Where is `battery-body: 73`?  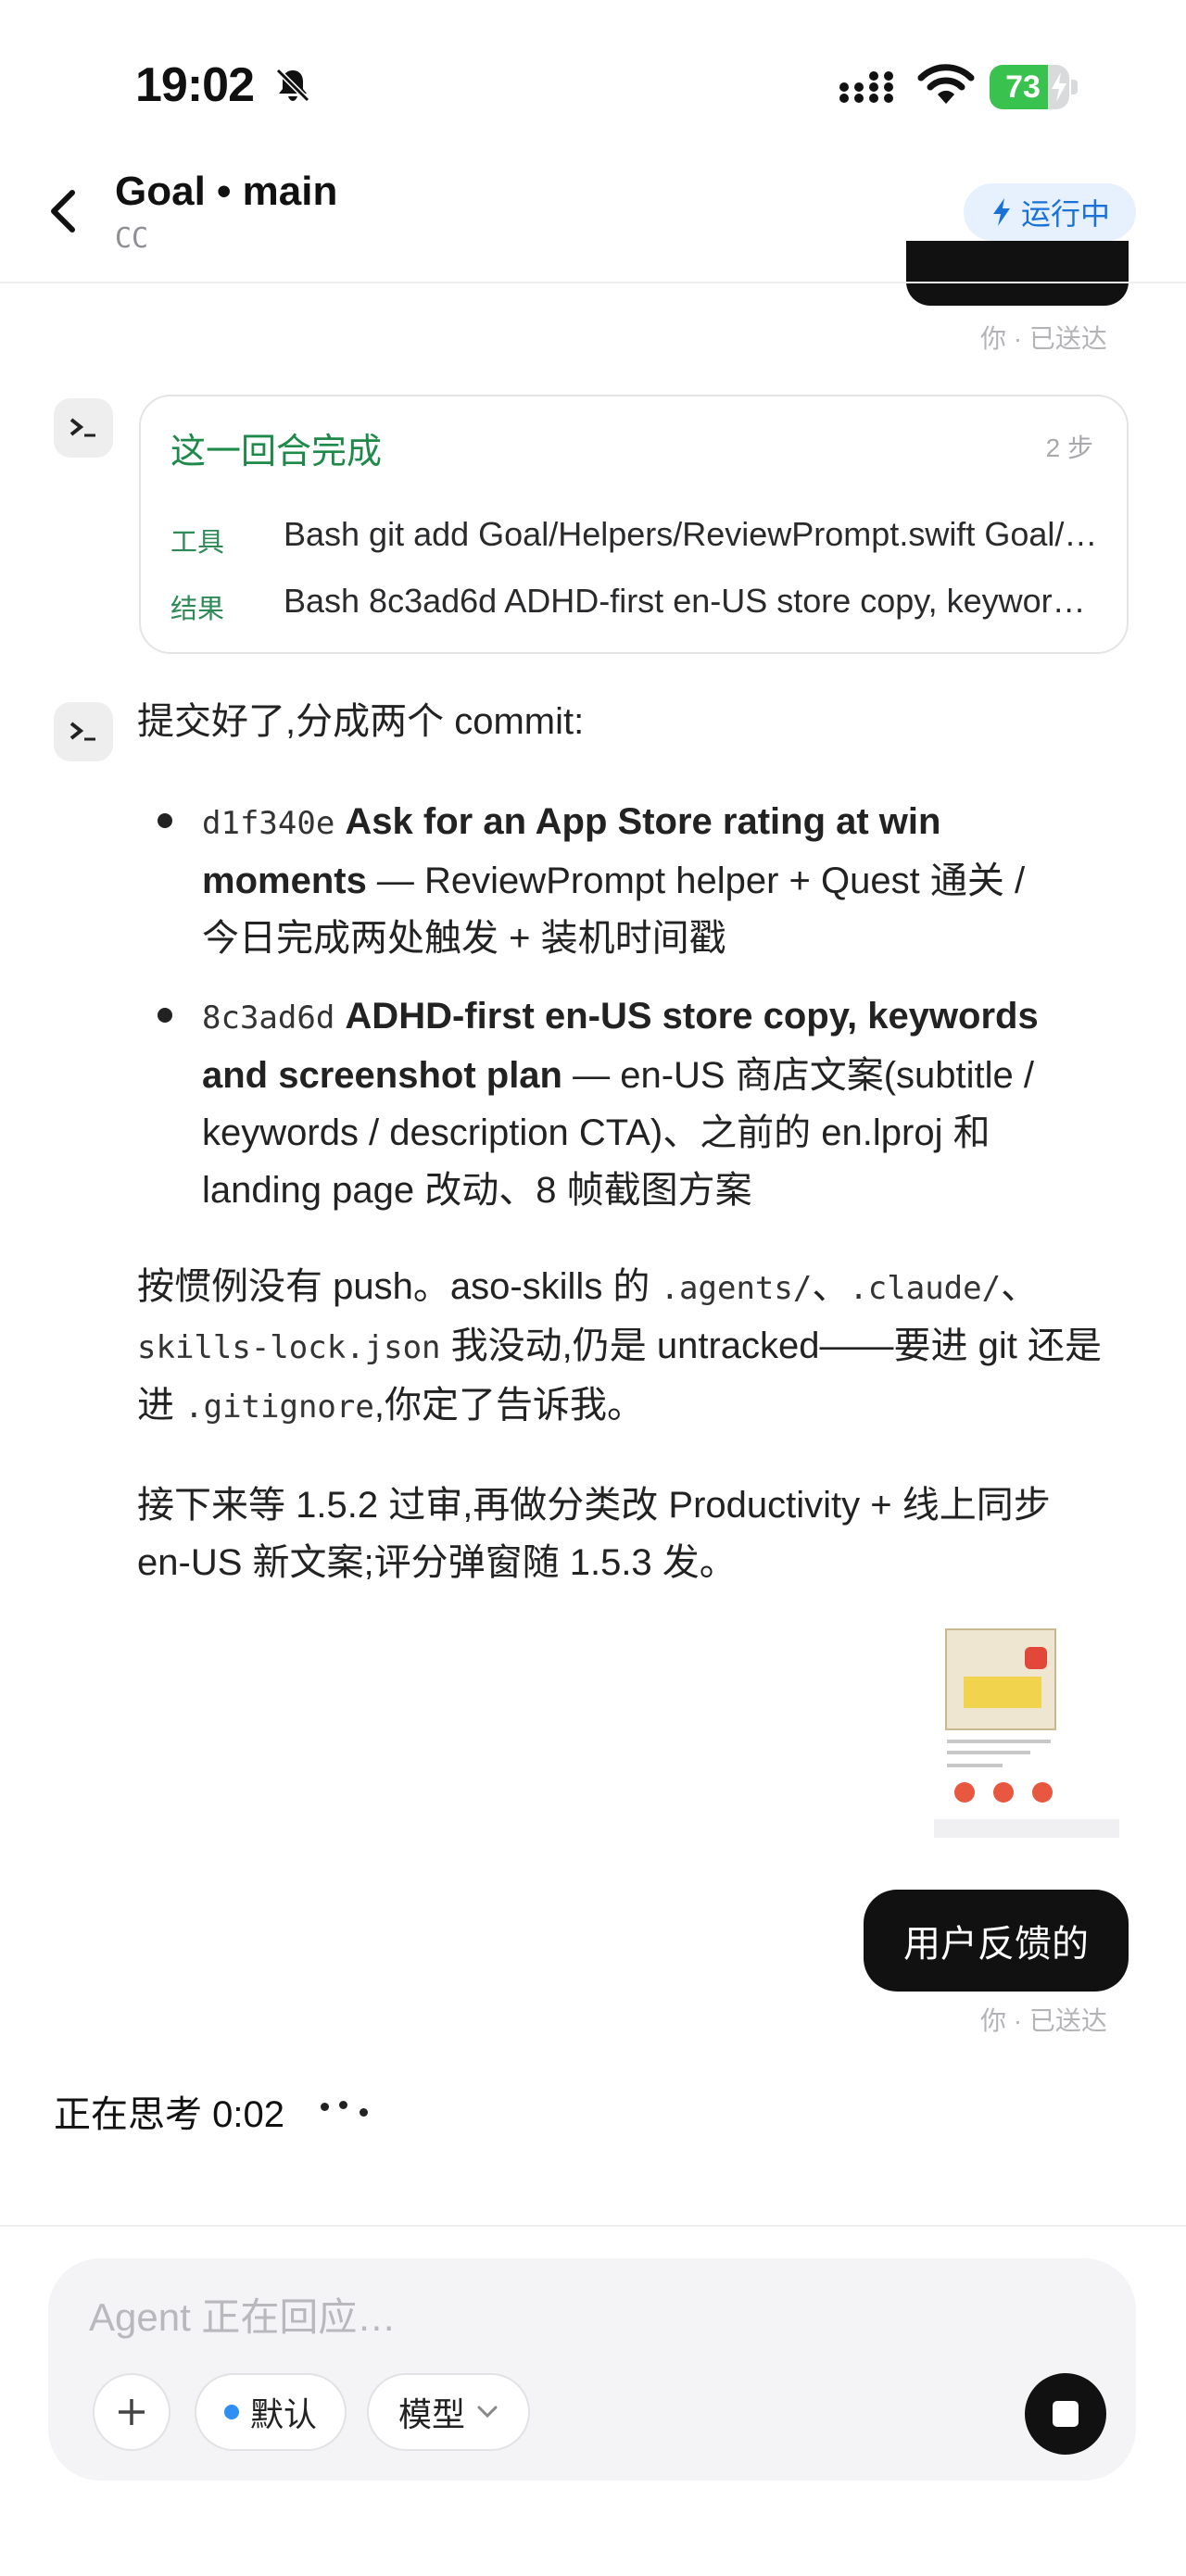 battery-body: 73 is located at coordinates (1029, 87).